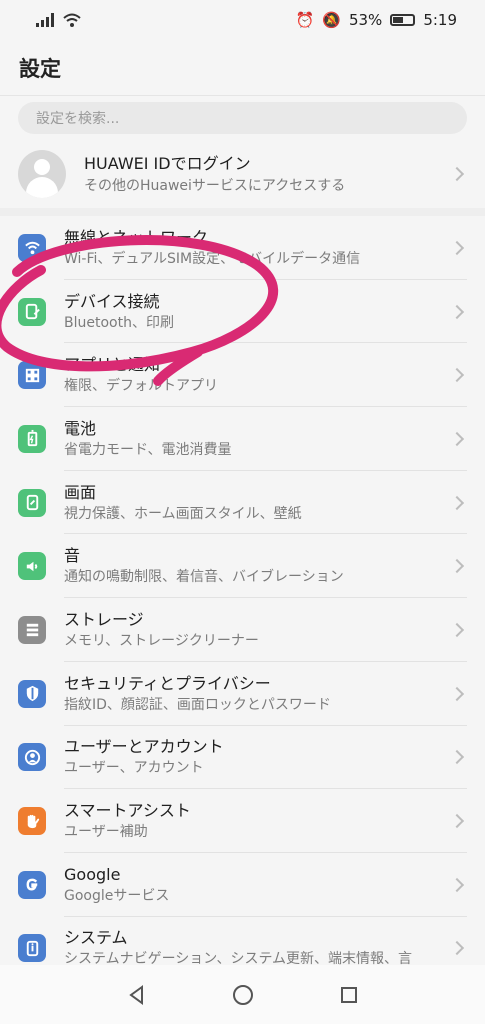  I want to click on speaker-icon, so click(32, 566).